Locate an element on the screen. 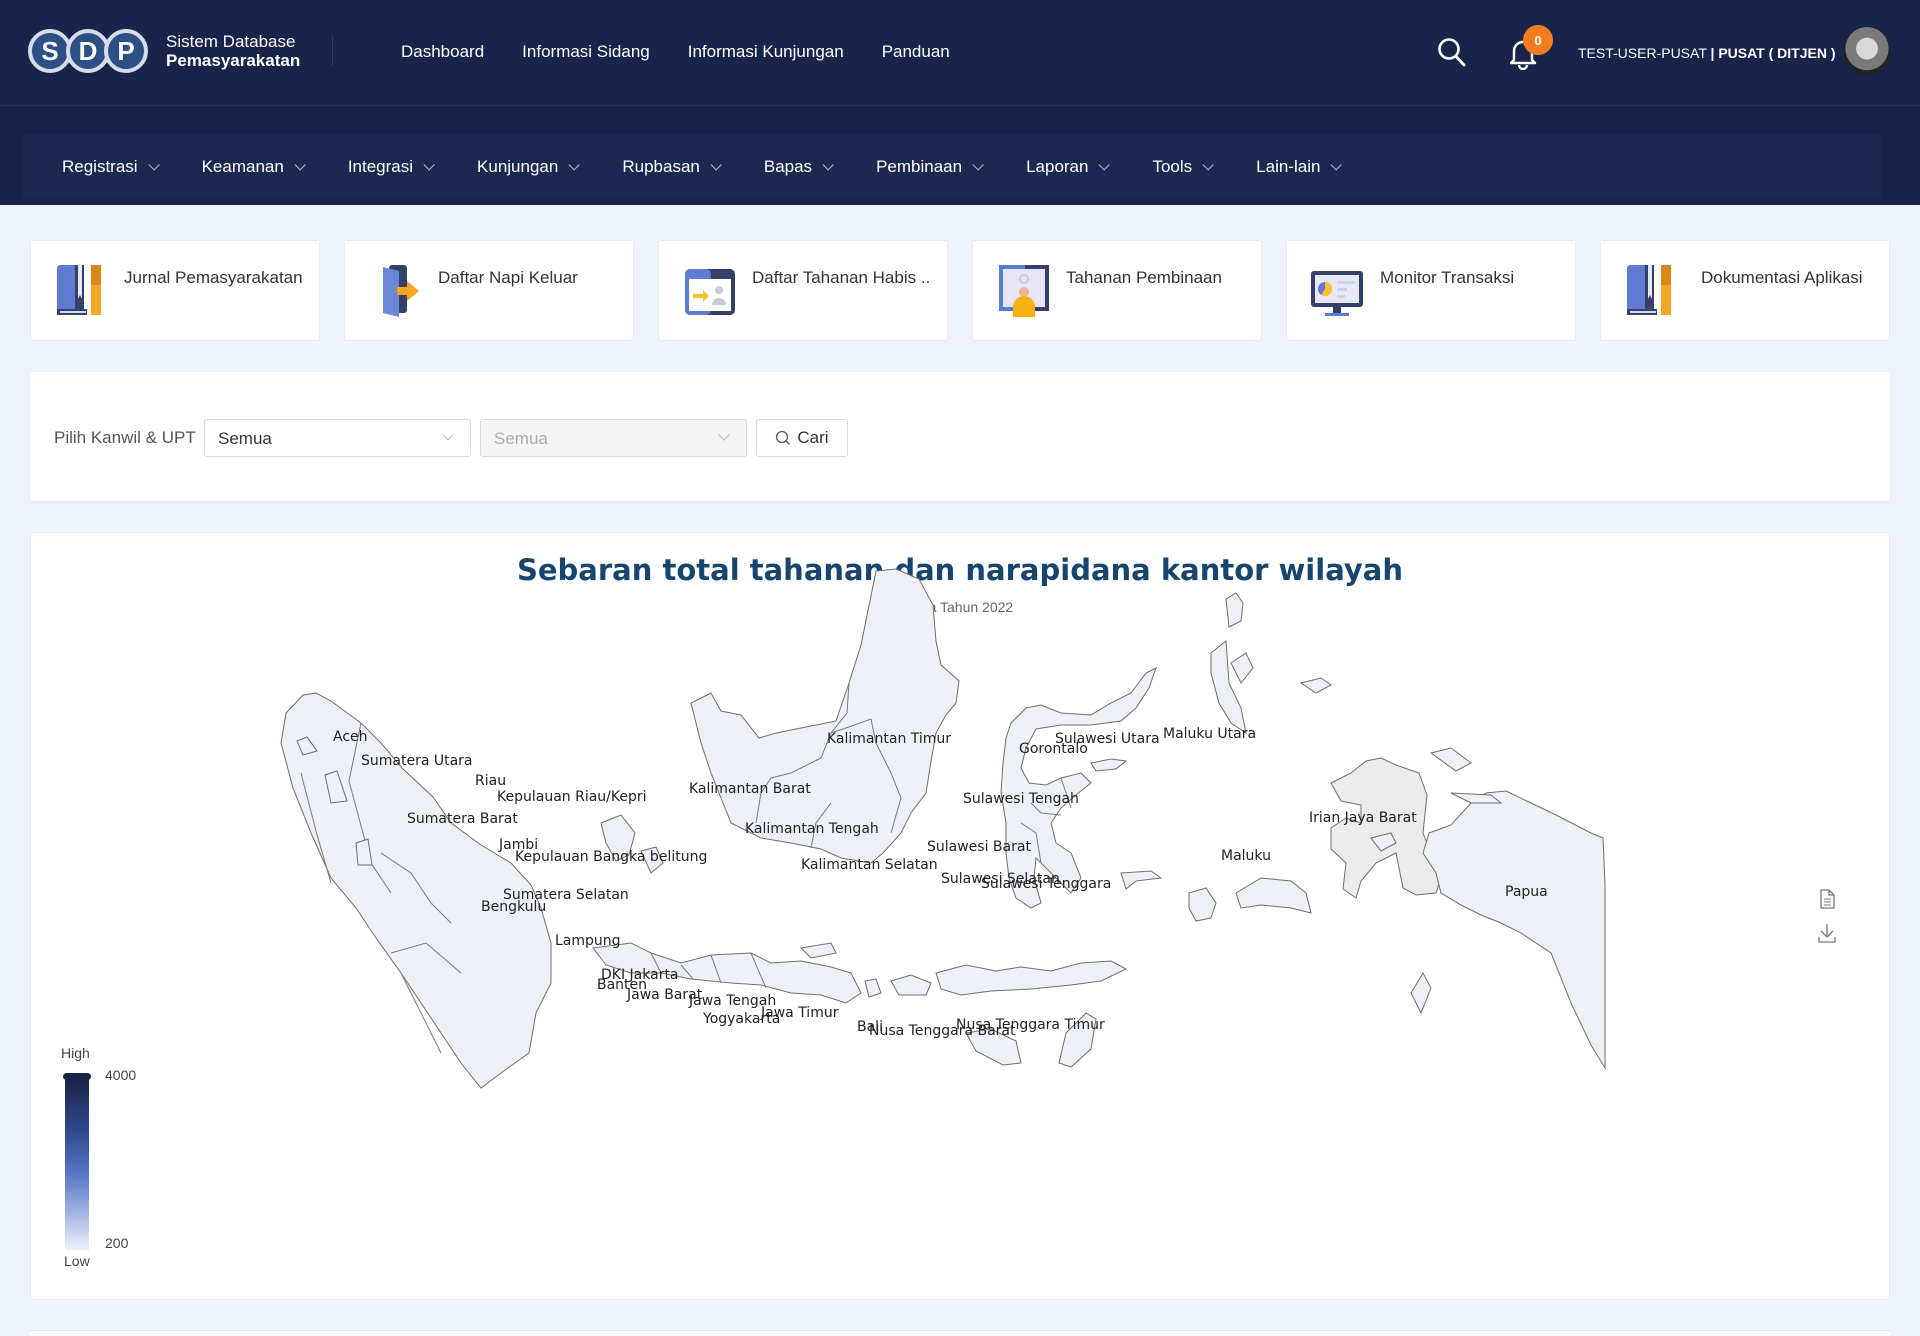 The image size is (1920, 1336). nav-informasi-kunjungan: Informasi Kunjungan is located at coordinates (766, 52).